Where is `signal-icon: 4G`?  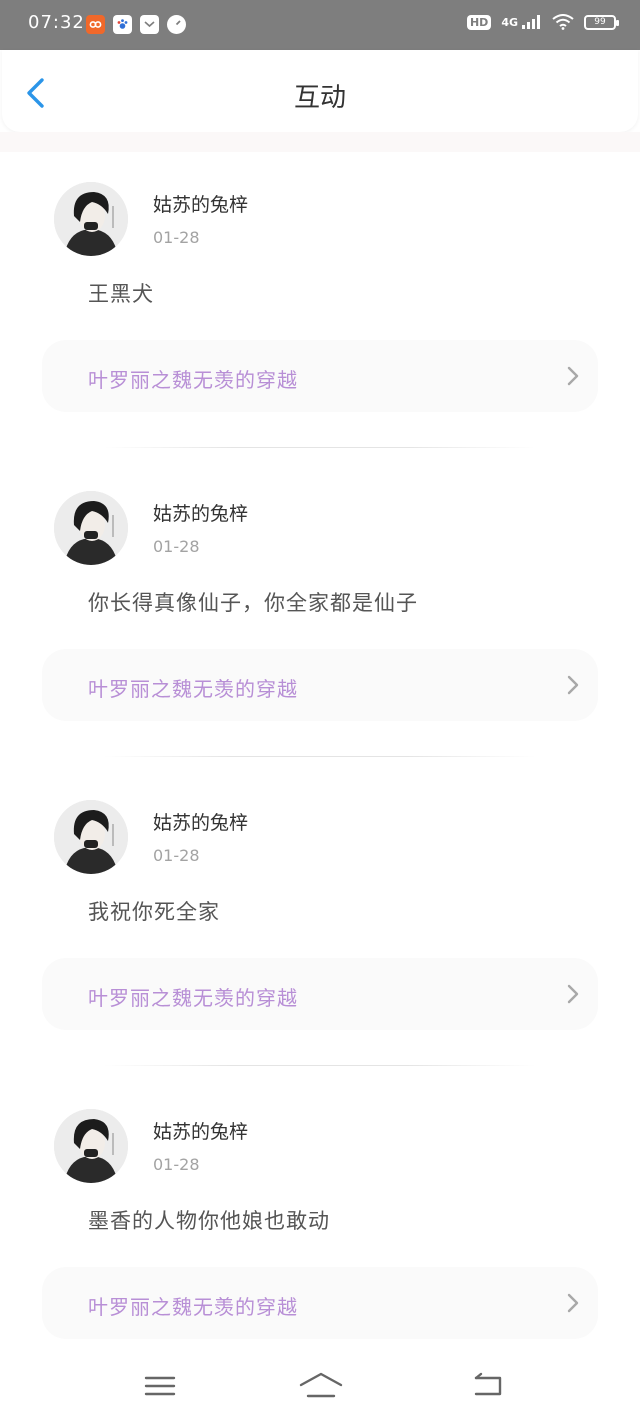
signal-icon: 4G is located at coordinates (521, 22).